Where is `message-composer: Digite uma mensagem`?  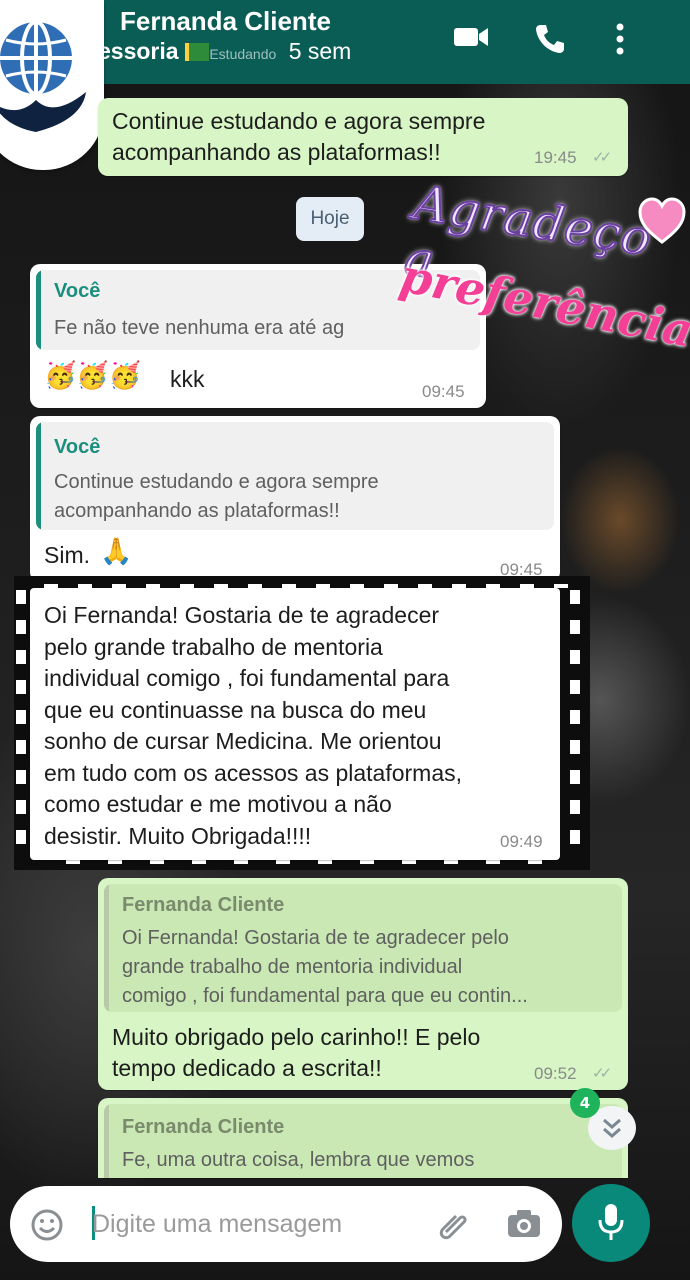 message-composer: Digite uma mensagem is located at coordinates (286, 1224).